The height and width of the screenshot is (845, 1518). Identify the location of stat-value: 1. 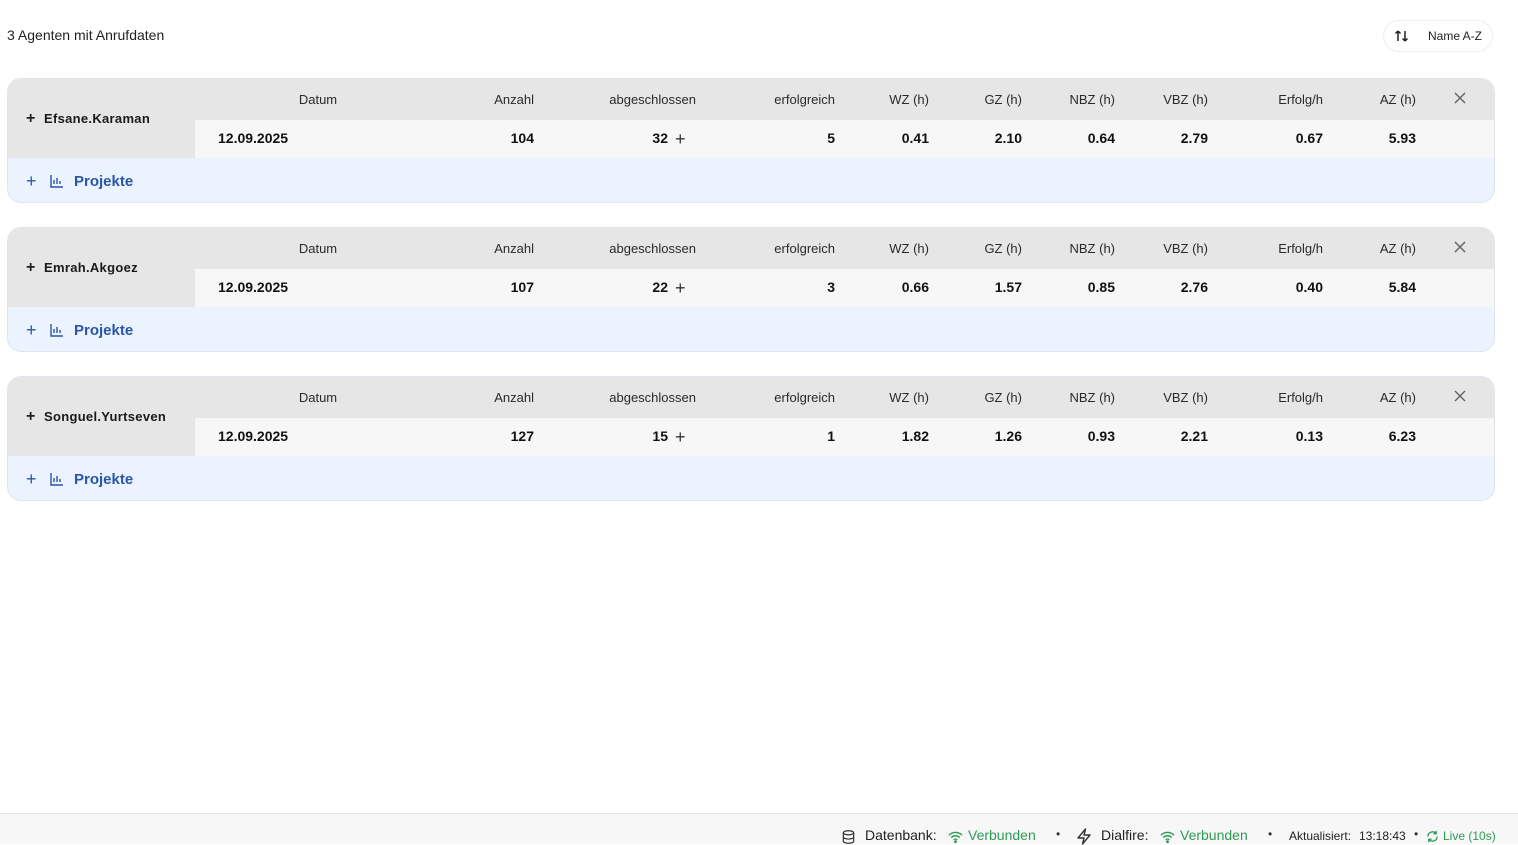
(831, 436).